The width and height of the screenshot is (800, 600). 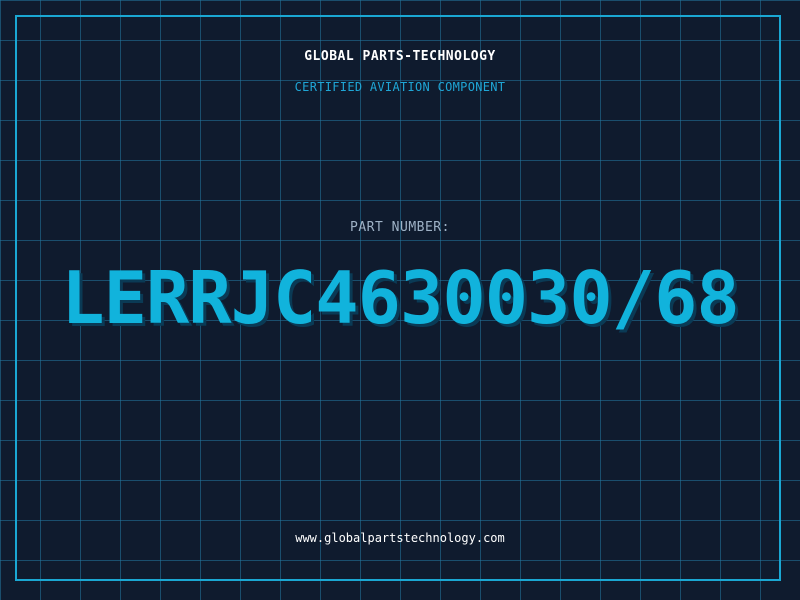 I want to click on company-name: GLOBAL PARTS-TECHNOLOGY, so click(x=400, y=56).